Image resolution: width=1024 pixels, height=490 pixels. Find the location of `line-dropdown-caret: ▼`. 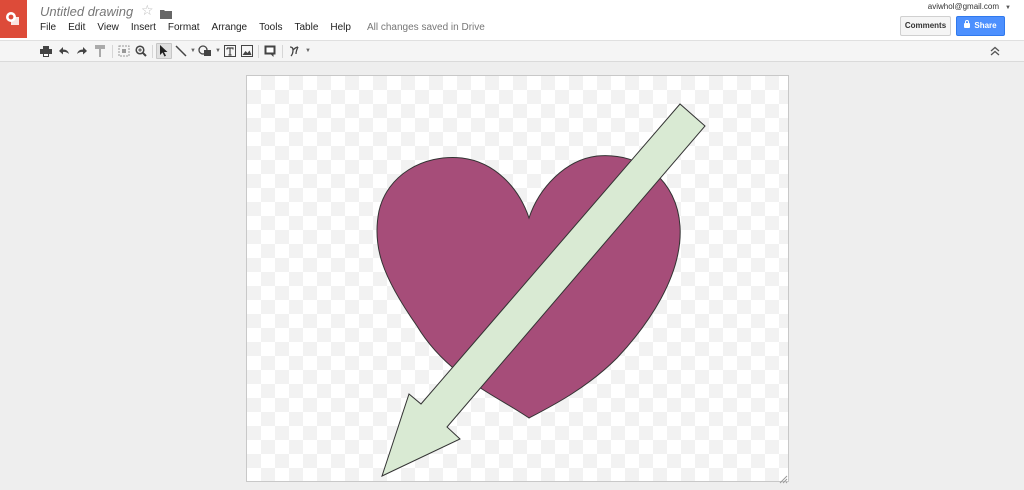

line-dropdown-caret: ▼ is located at coordinates (193, 51).